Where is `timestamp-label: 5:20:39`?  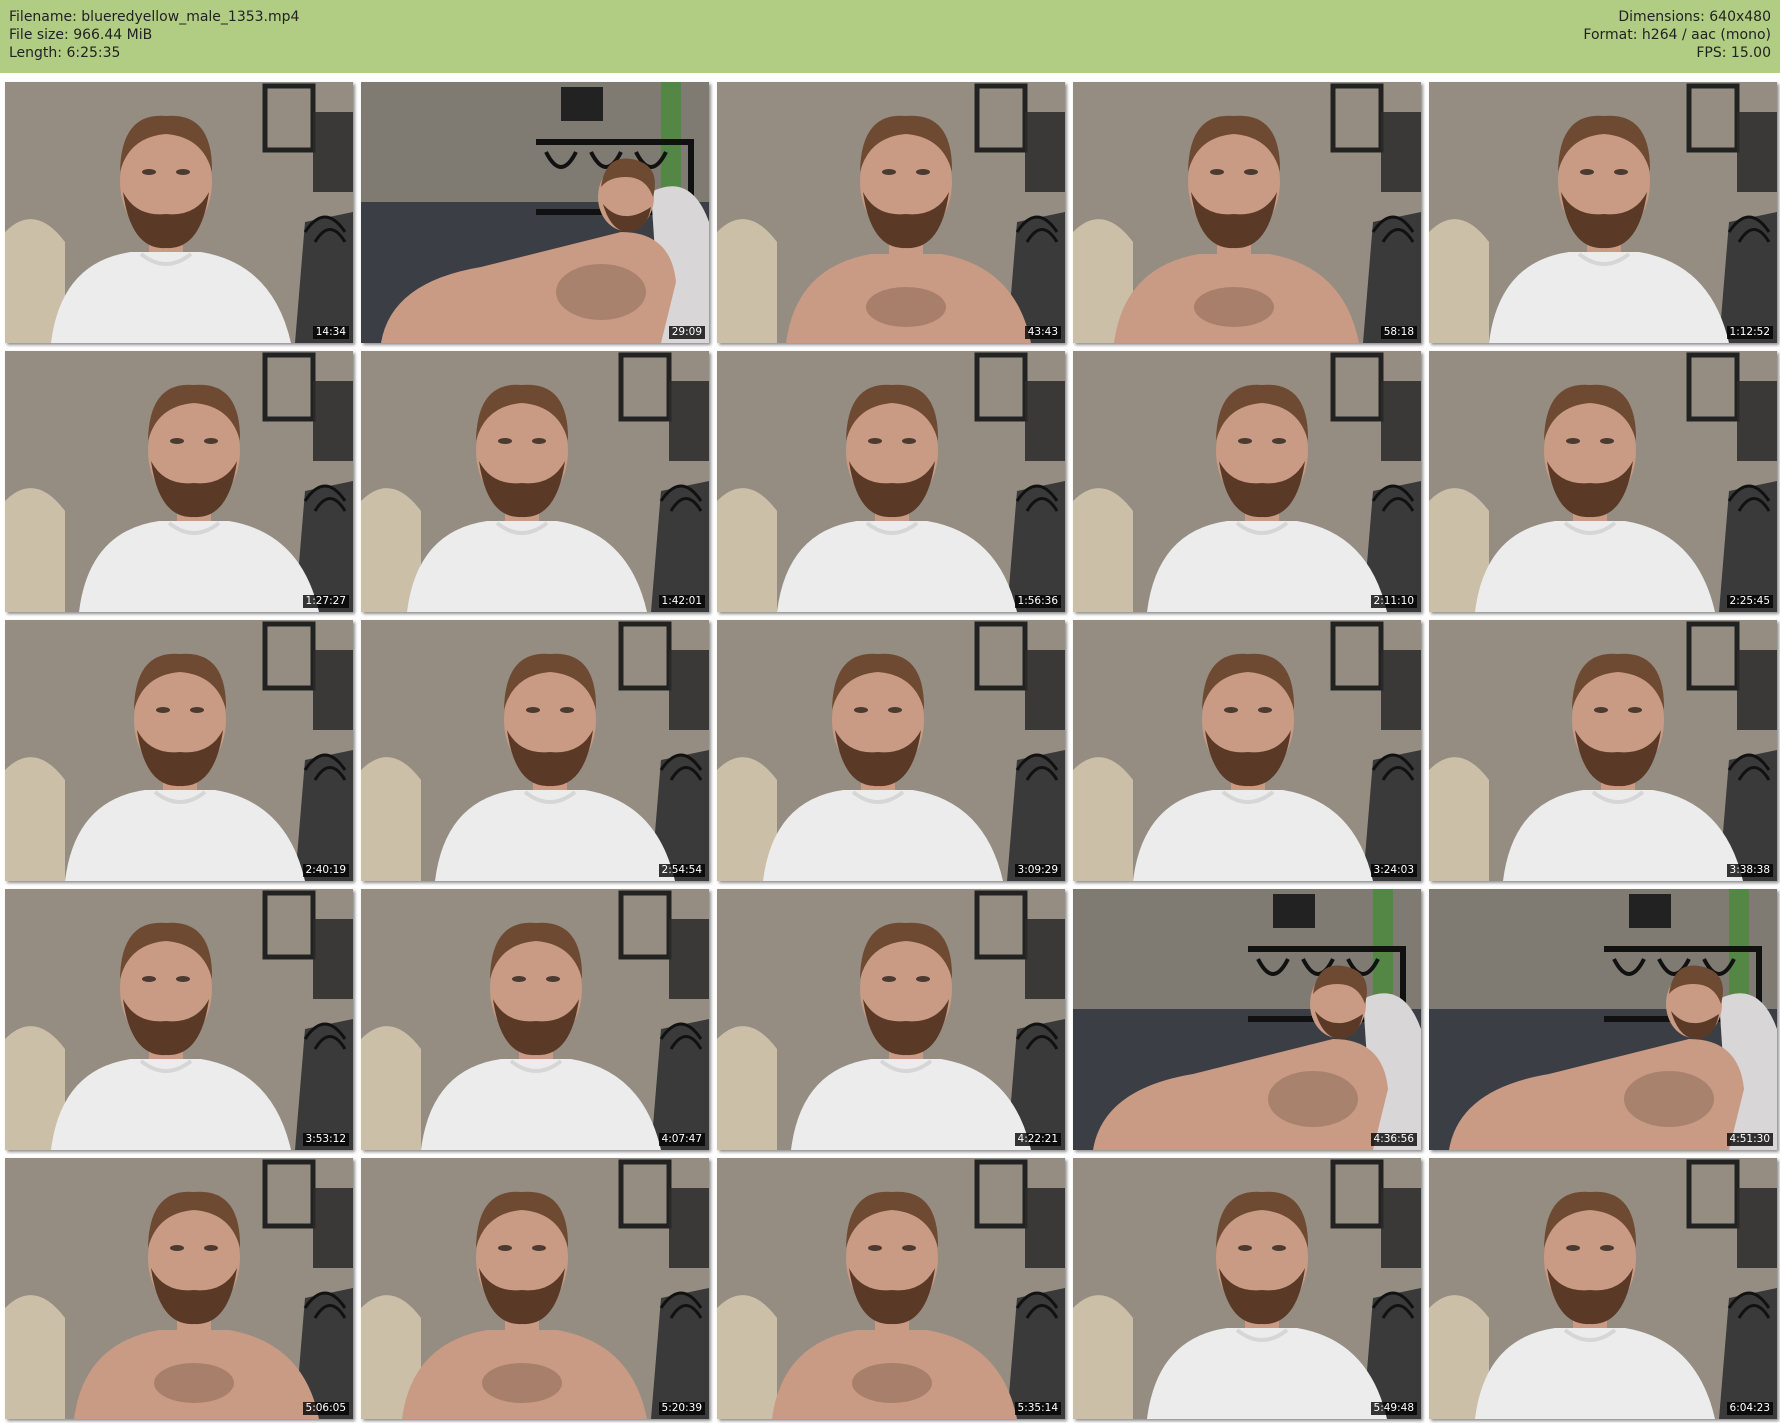
timestamp-label: 5:20:39 is located at coordinates (681, 1408).